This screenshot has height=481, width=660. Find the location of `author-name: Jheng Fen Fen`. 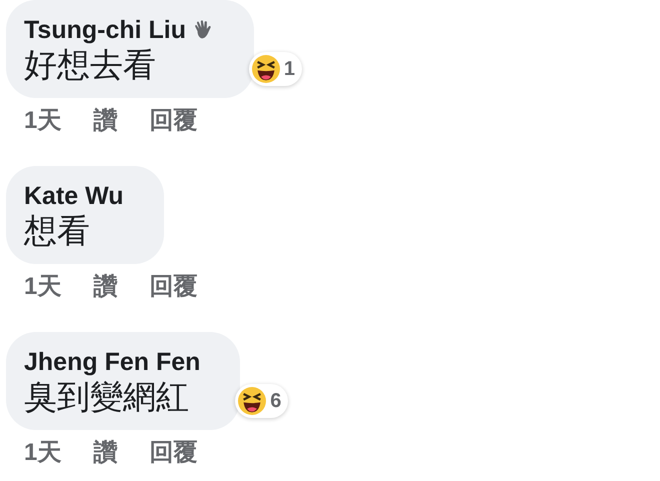

author-name: Jheng Fen Fen is located at coordinates (112, 362).